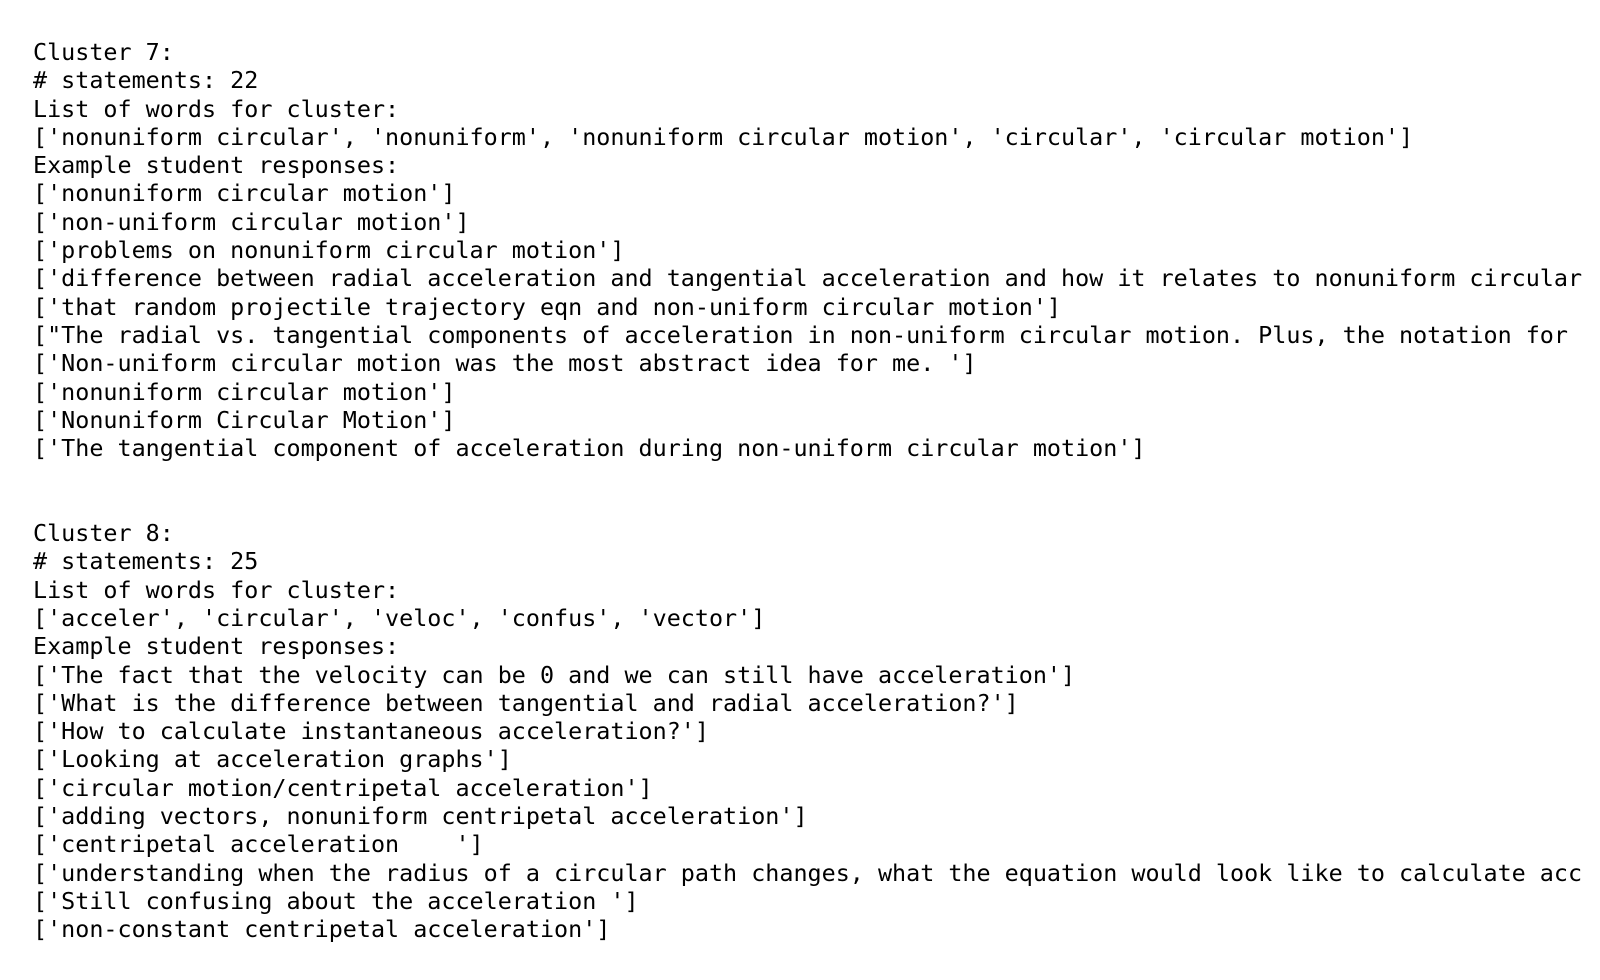  What do you see at coordinates (272, 759) in the screenshot?
I see `example-response: ['Looking at acceleration graphs']` at bounding box center [272, 759].